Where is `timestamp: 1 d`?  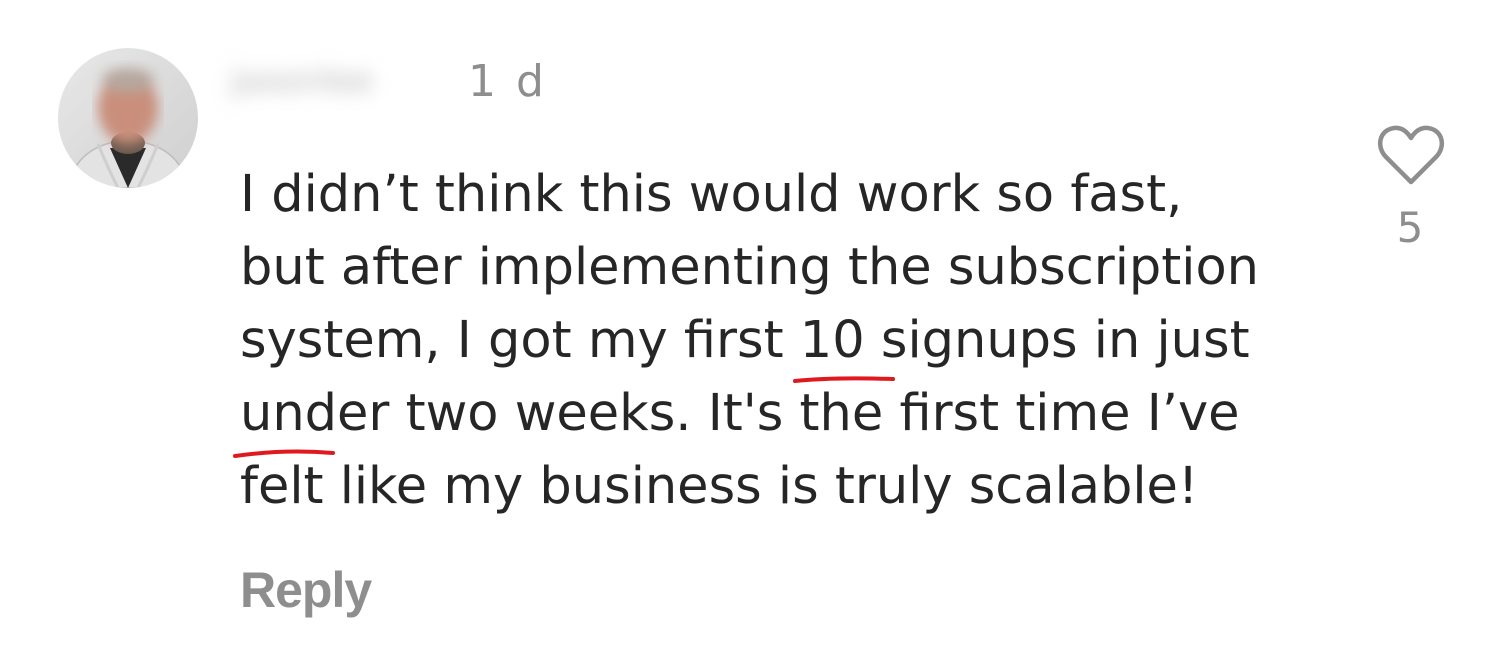 timestamp: 1 d is located at coordinates (507, 81).